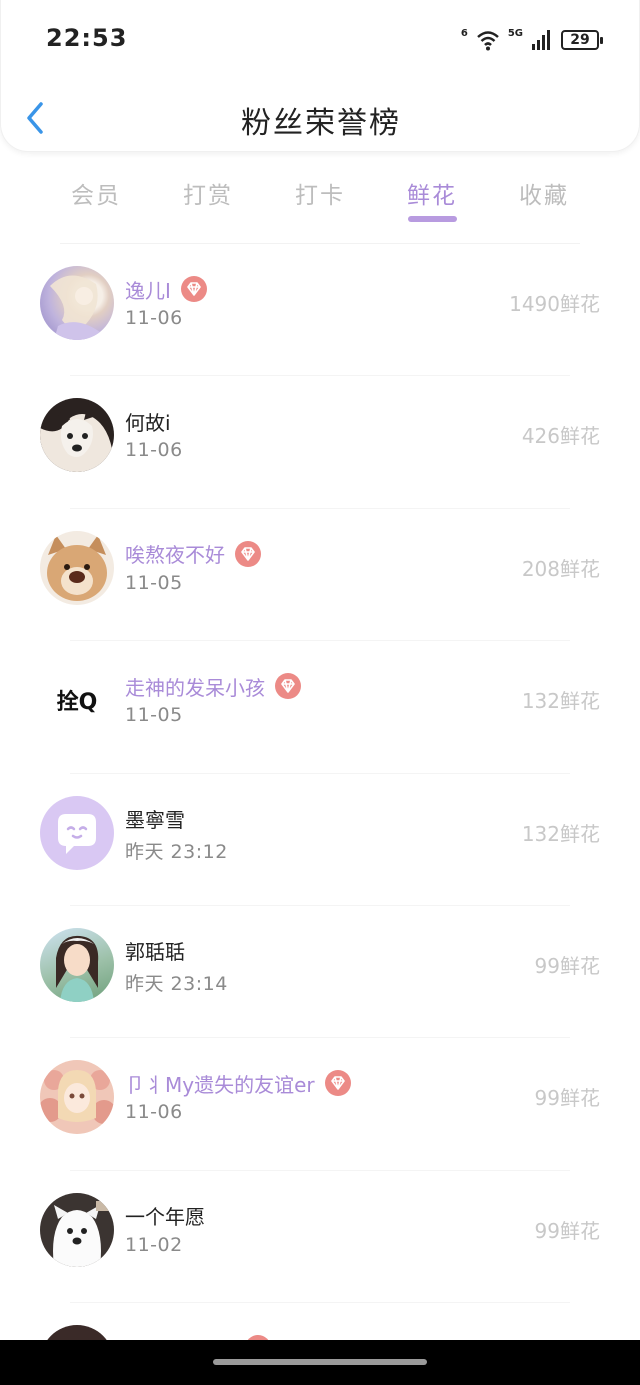 The width and height of the screenshot is (640, 1385). I want to click on fan-name: 唉熬夜不好, so click(175, 555).